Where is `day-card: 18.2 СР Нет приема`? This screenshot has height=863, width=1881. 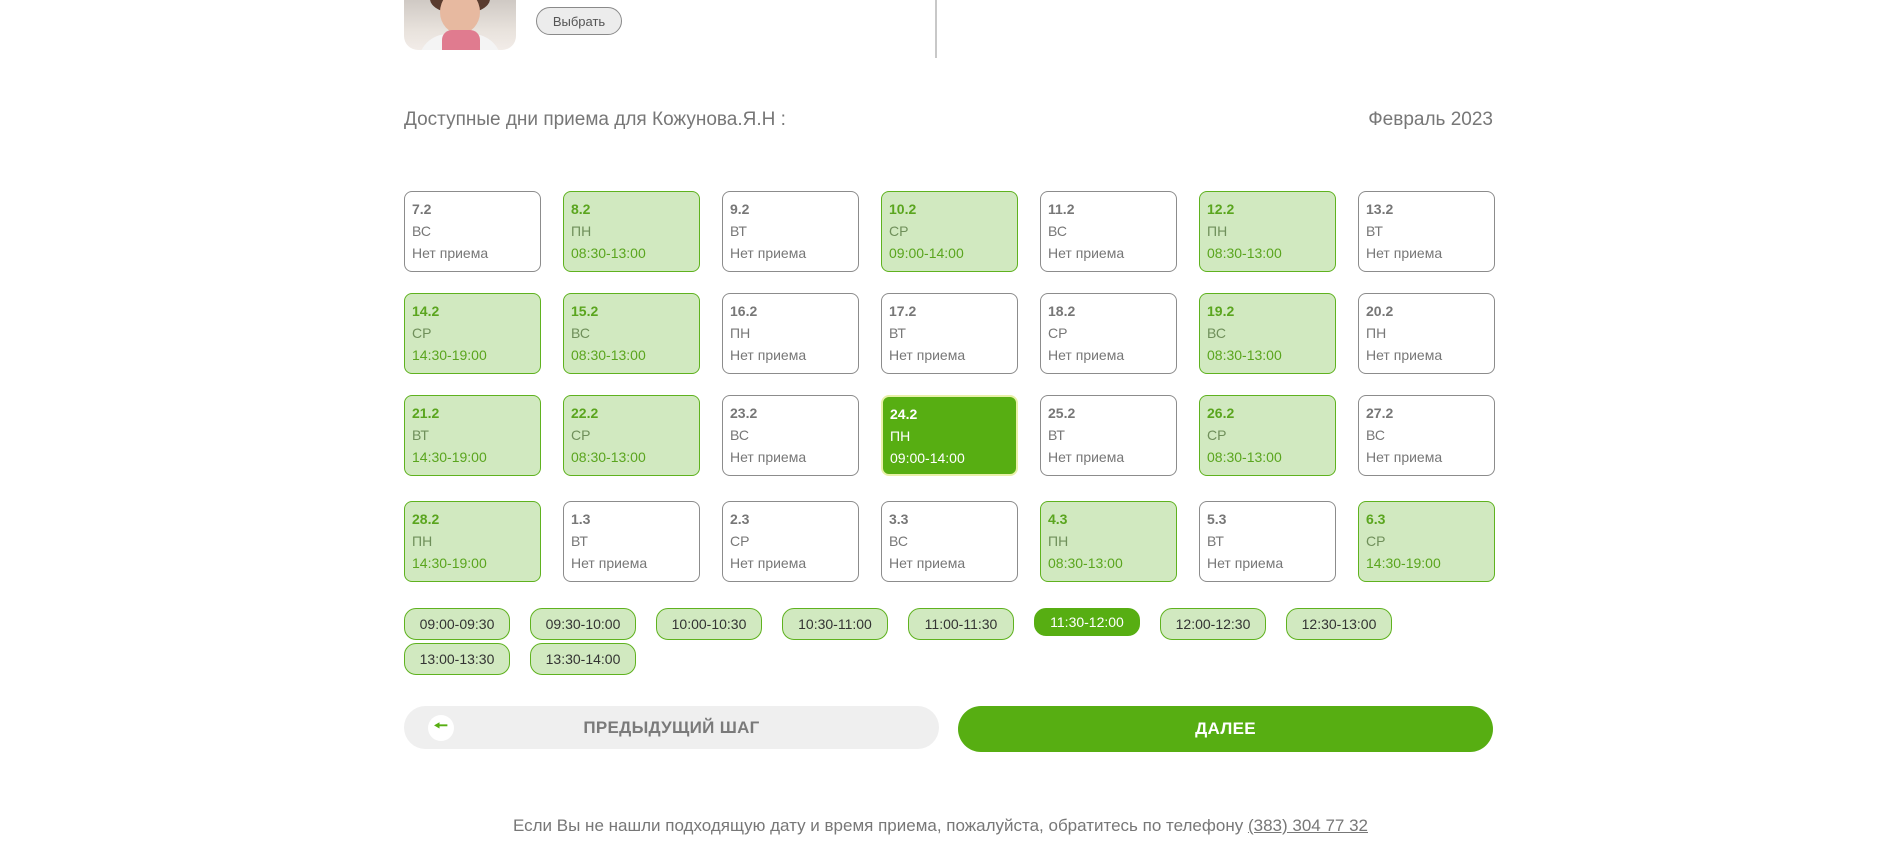
day-card: 18.2 СР Нет приема is located at coordinates (1108, 333).